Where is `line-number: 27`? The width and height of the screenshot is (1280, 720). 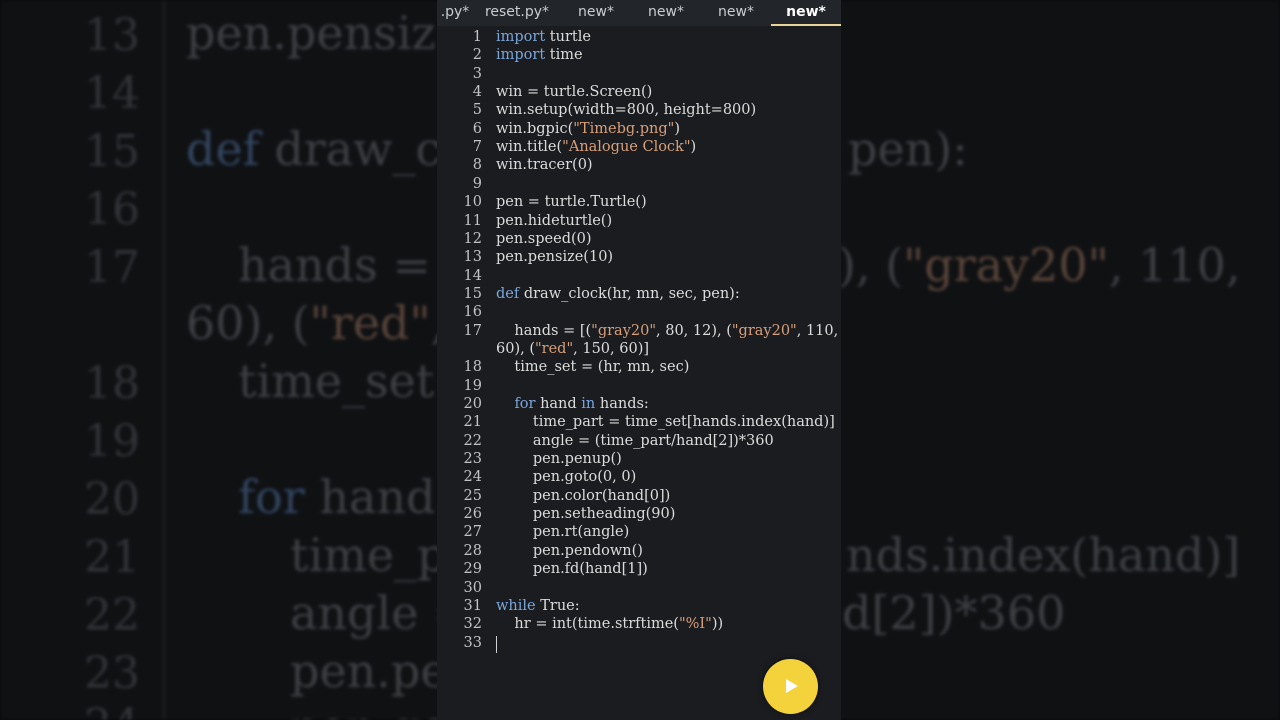 line-number: 27 is located at coordinates (472, 532).